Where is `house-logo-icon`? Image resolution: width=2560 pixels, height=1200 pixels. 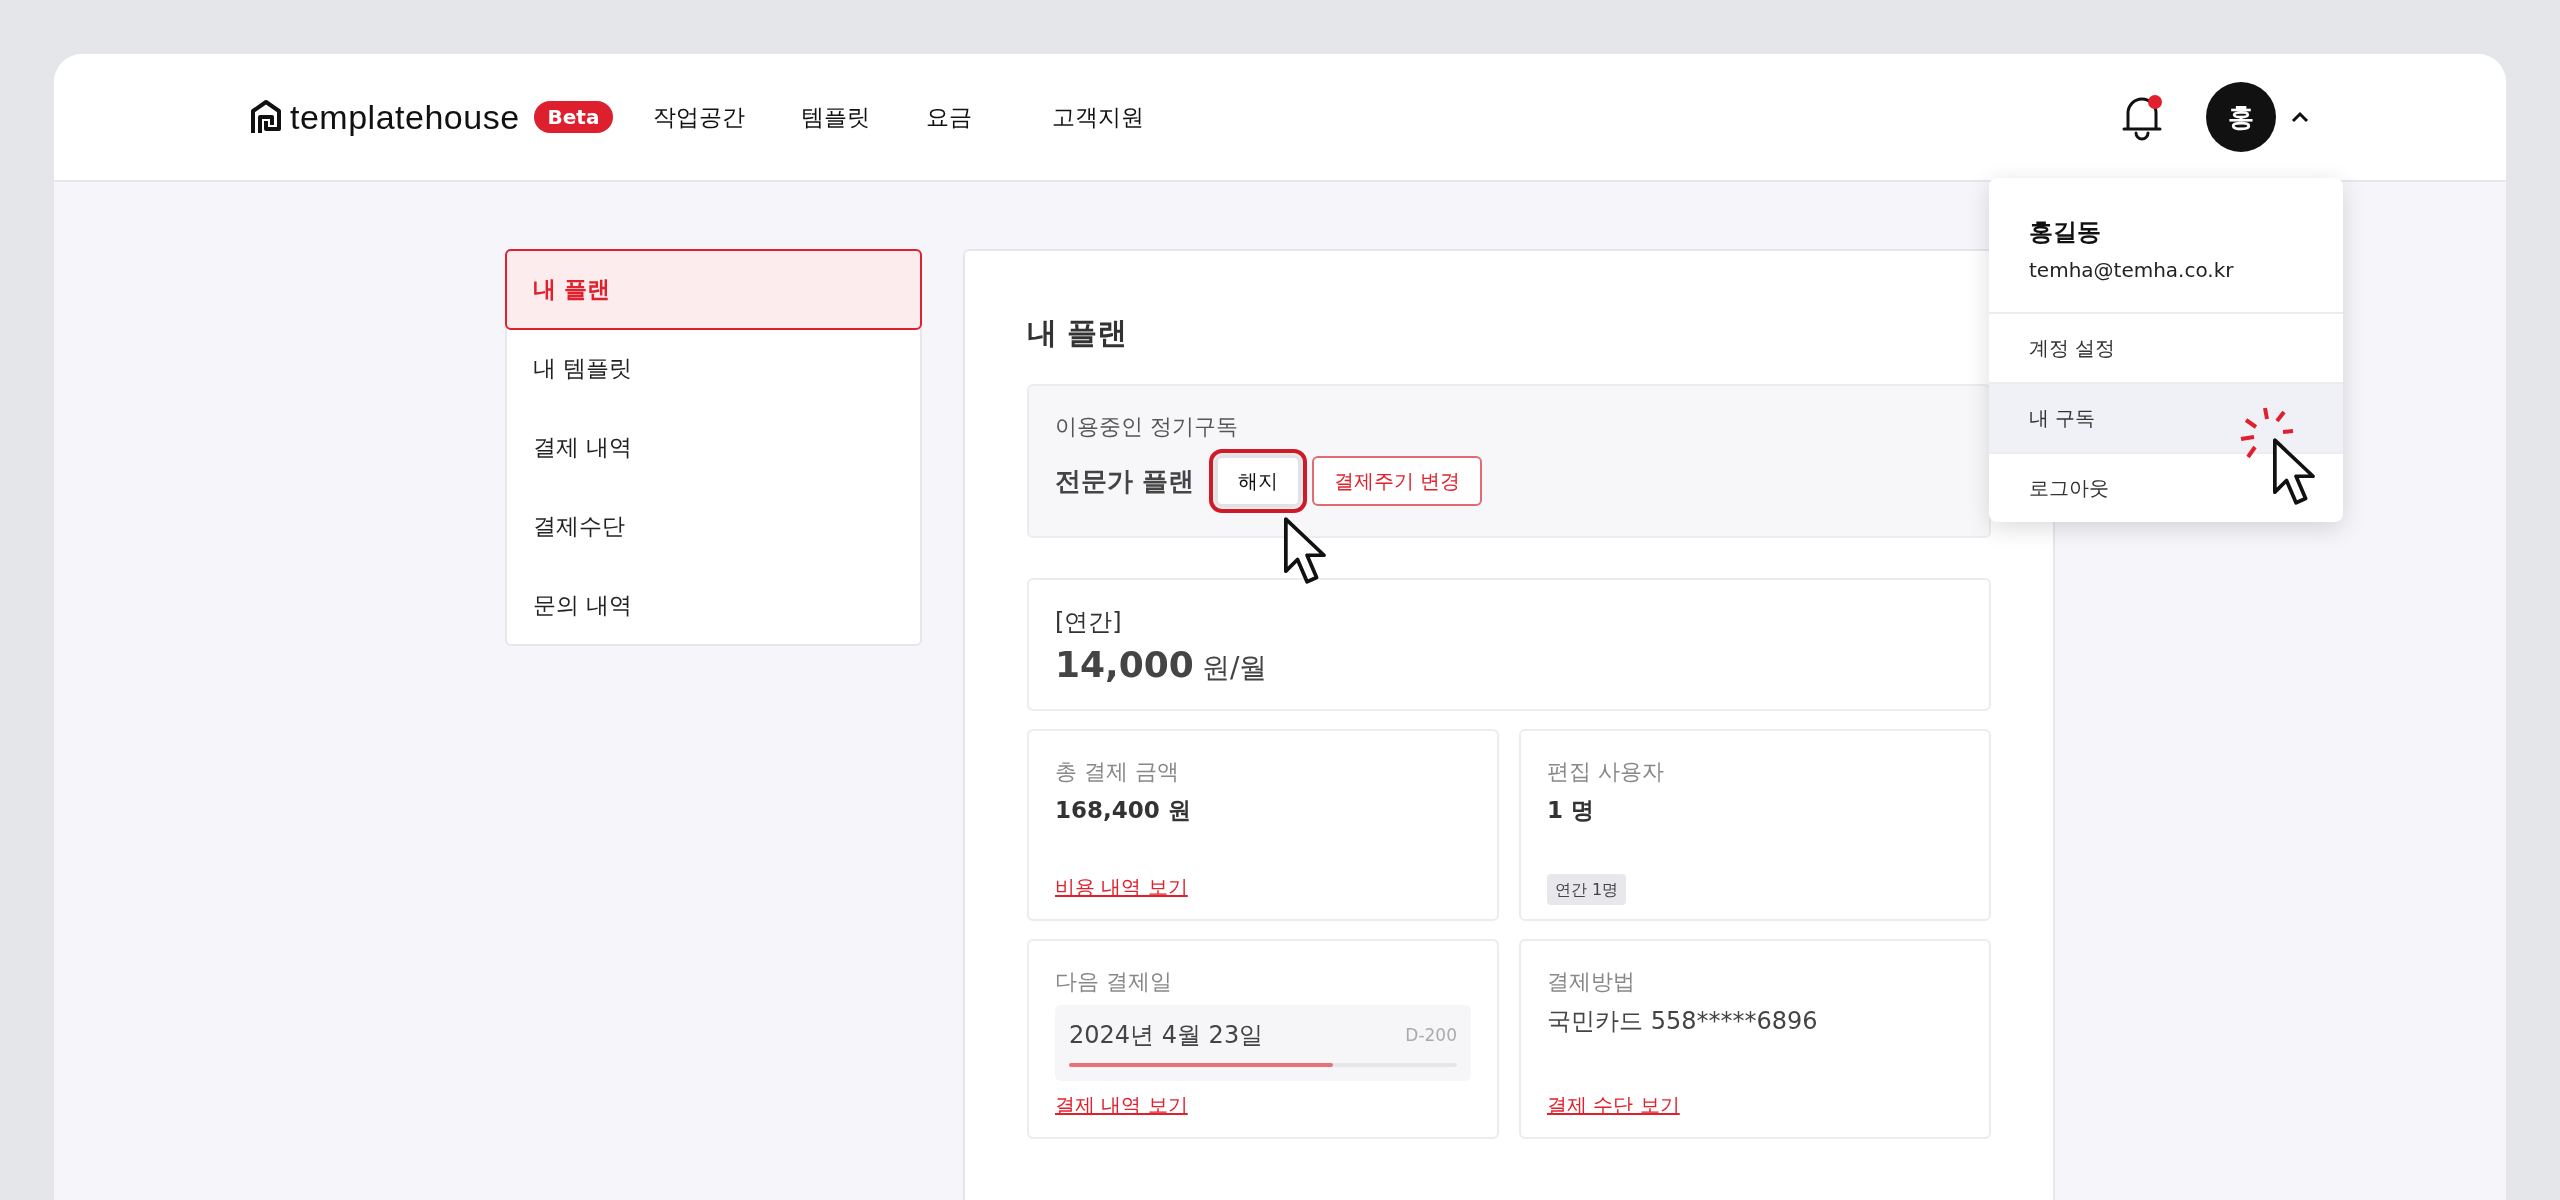
house-logo-icon is located at coordinates (266, 117).